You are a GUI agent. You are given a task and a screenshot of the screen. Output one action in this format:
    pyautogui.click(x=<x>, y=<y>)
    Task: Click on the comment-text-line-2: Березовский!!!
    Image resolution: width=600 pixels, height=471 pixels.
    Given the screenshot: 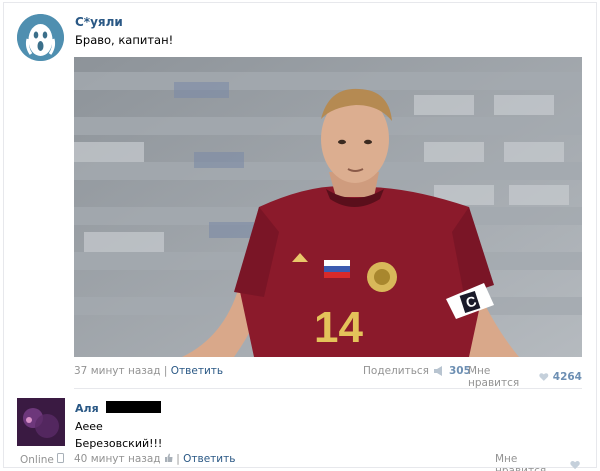 What is the action you would take?
    pyautogui.click(x=119, y=443)
    